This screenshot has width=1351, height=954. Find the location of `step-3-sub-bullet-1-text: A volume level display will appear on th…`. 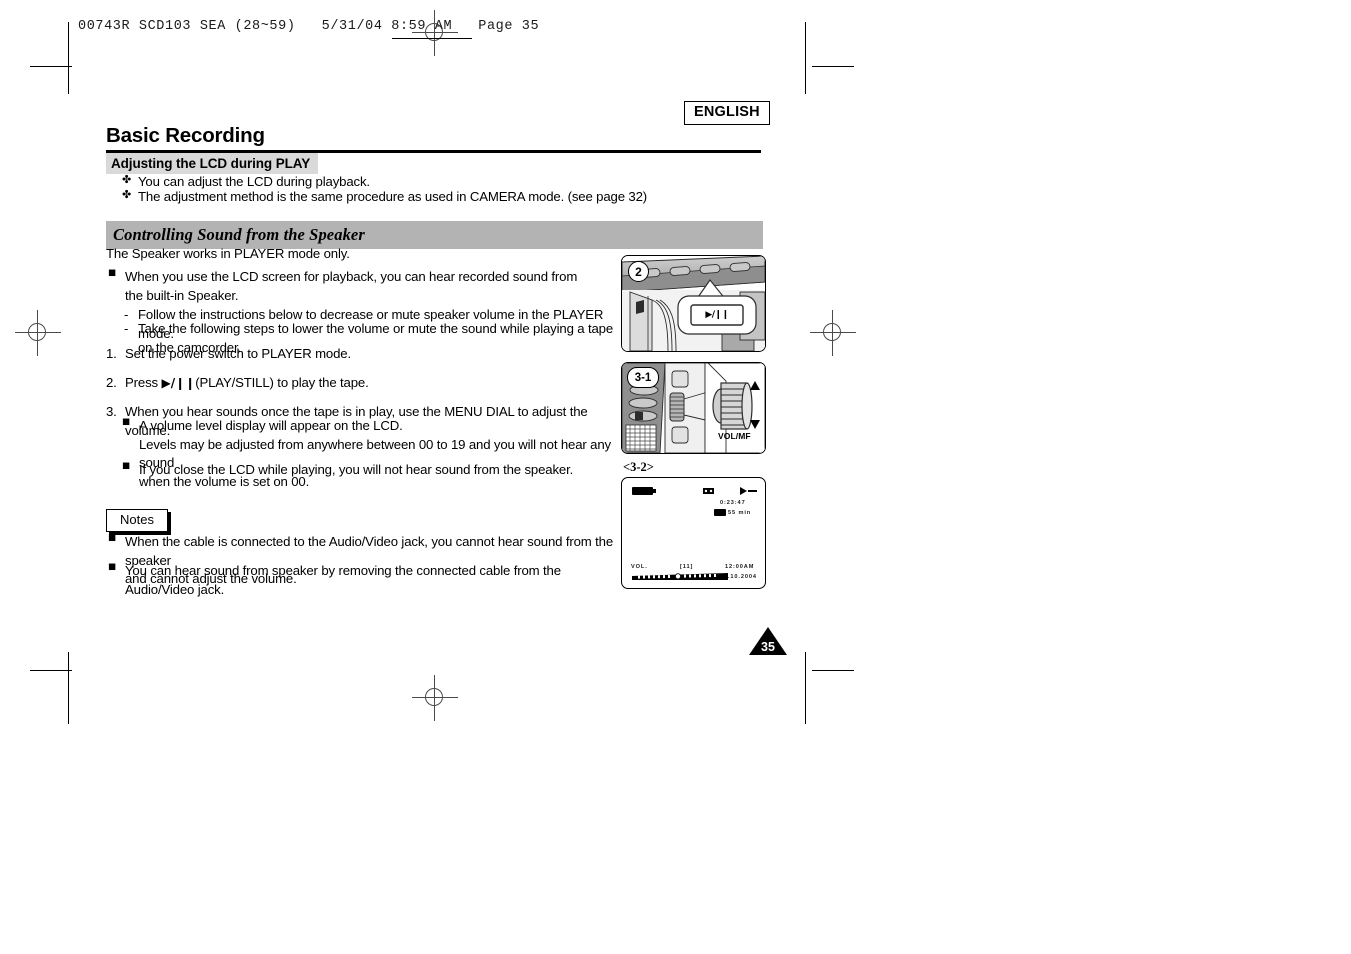

step-3-sub-bullet-1-text: A volume level display will appear on th… is located at coordinates (271, 425).